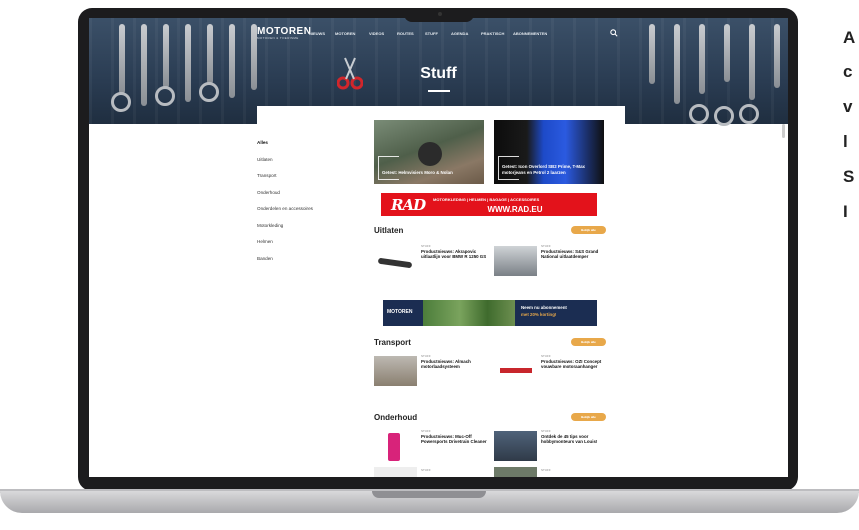  Describe the element at coordinates (265, 241) in the screenshot. I see `sidebar-item-helmen: Helmen` at that location.